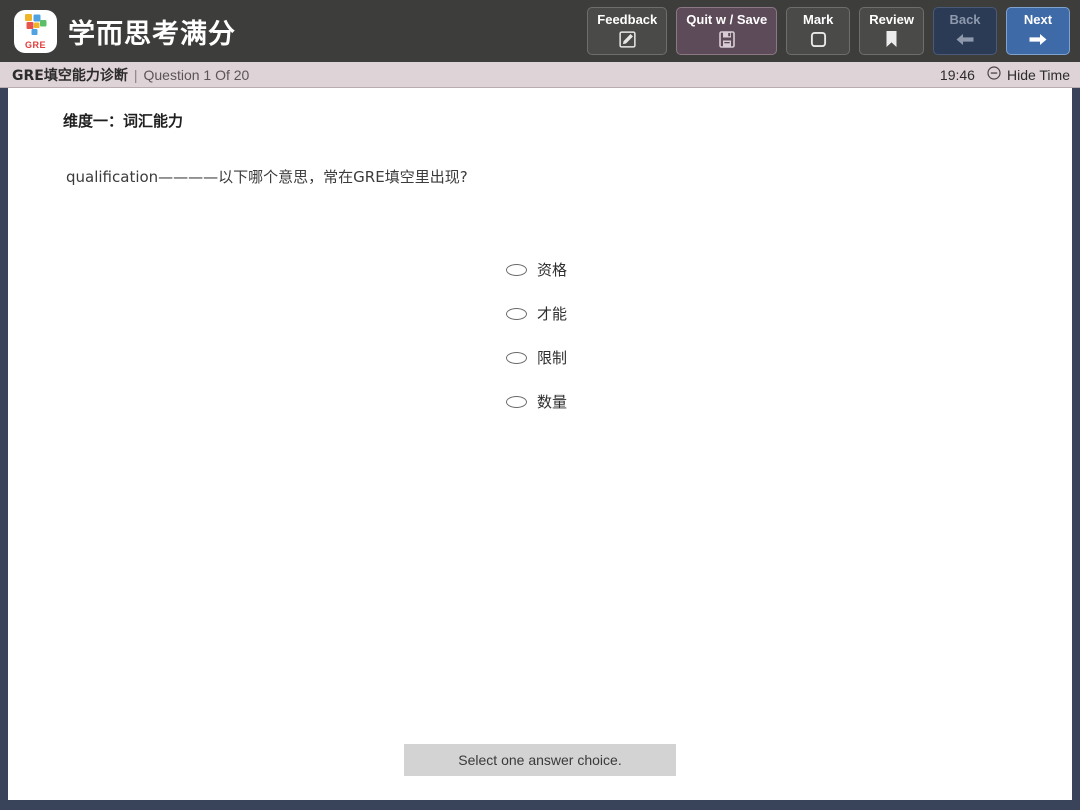  I want to click on answer-choice-label: 数量, so click(552, 402).